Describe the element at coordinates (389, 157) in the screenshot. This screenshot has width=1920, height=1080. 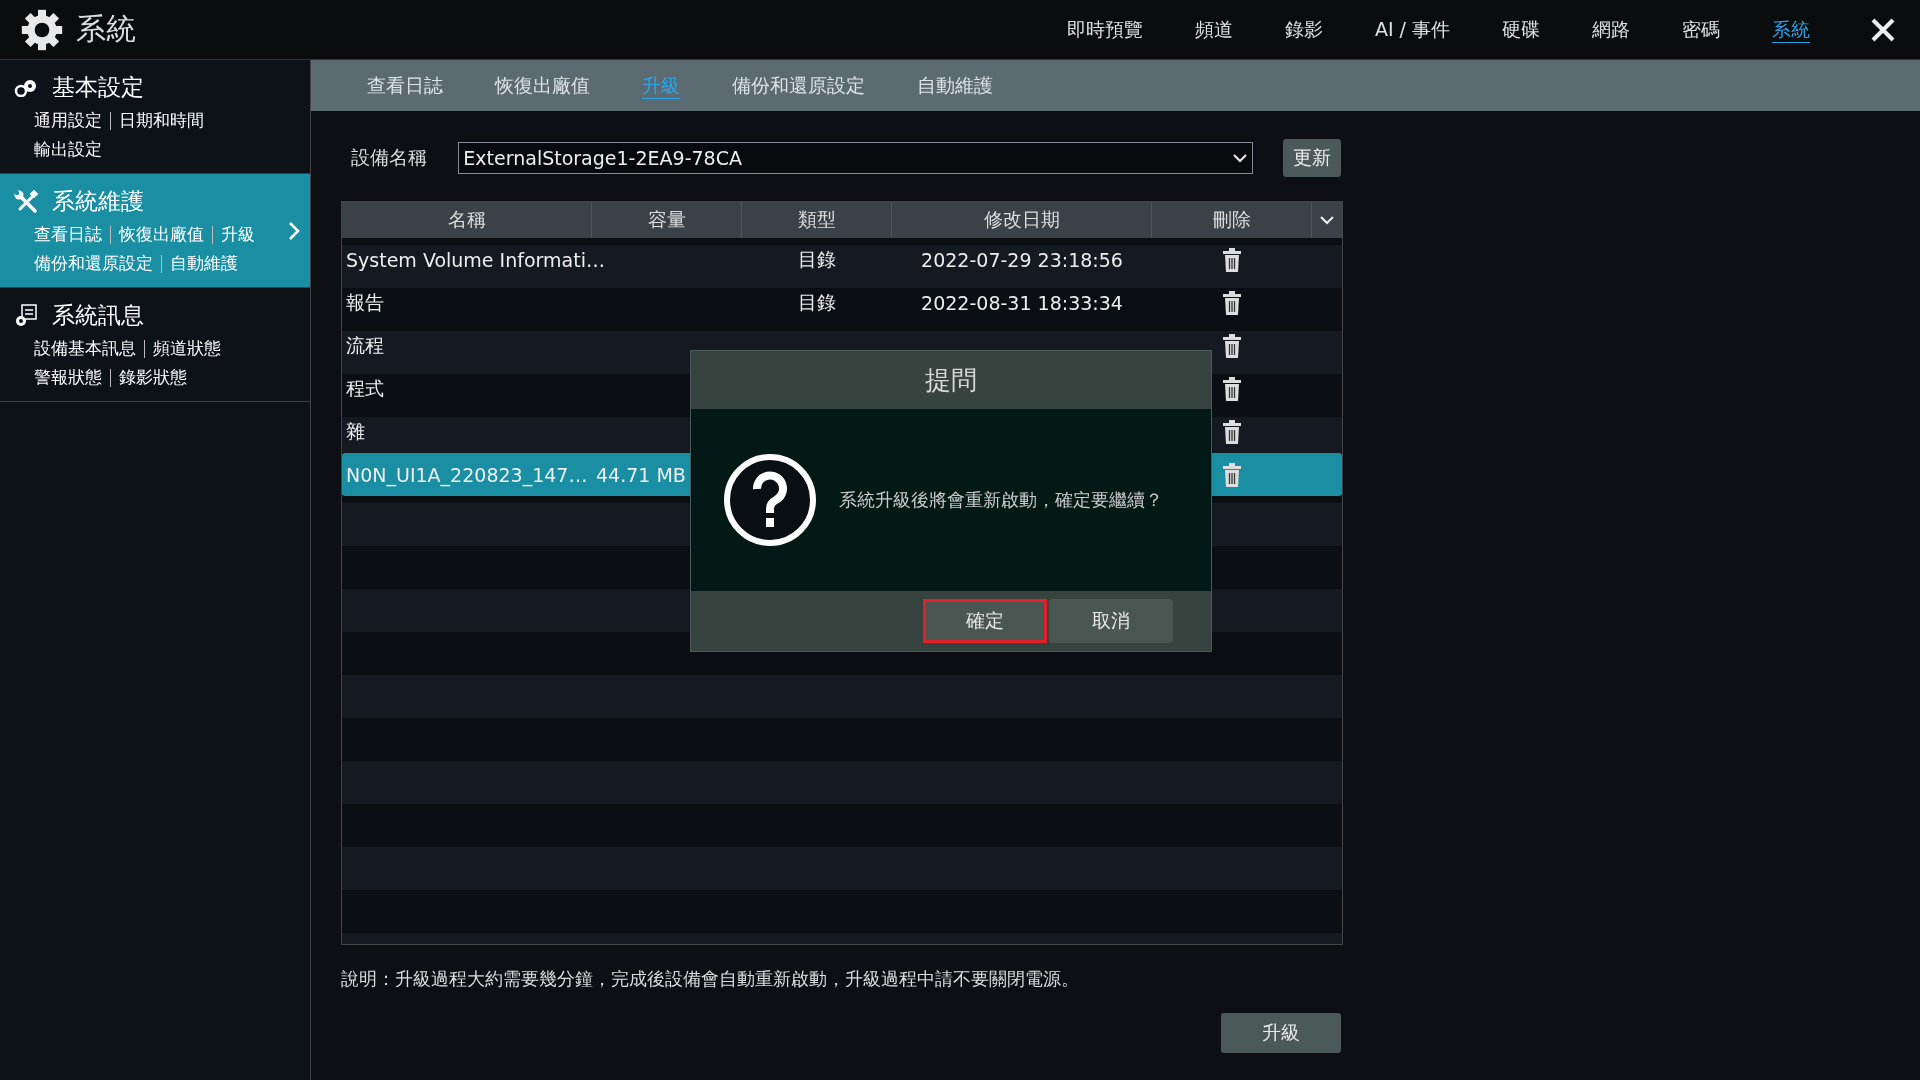
I see `device-label: 設備名稱` at that location.